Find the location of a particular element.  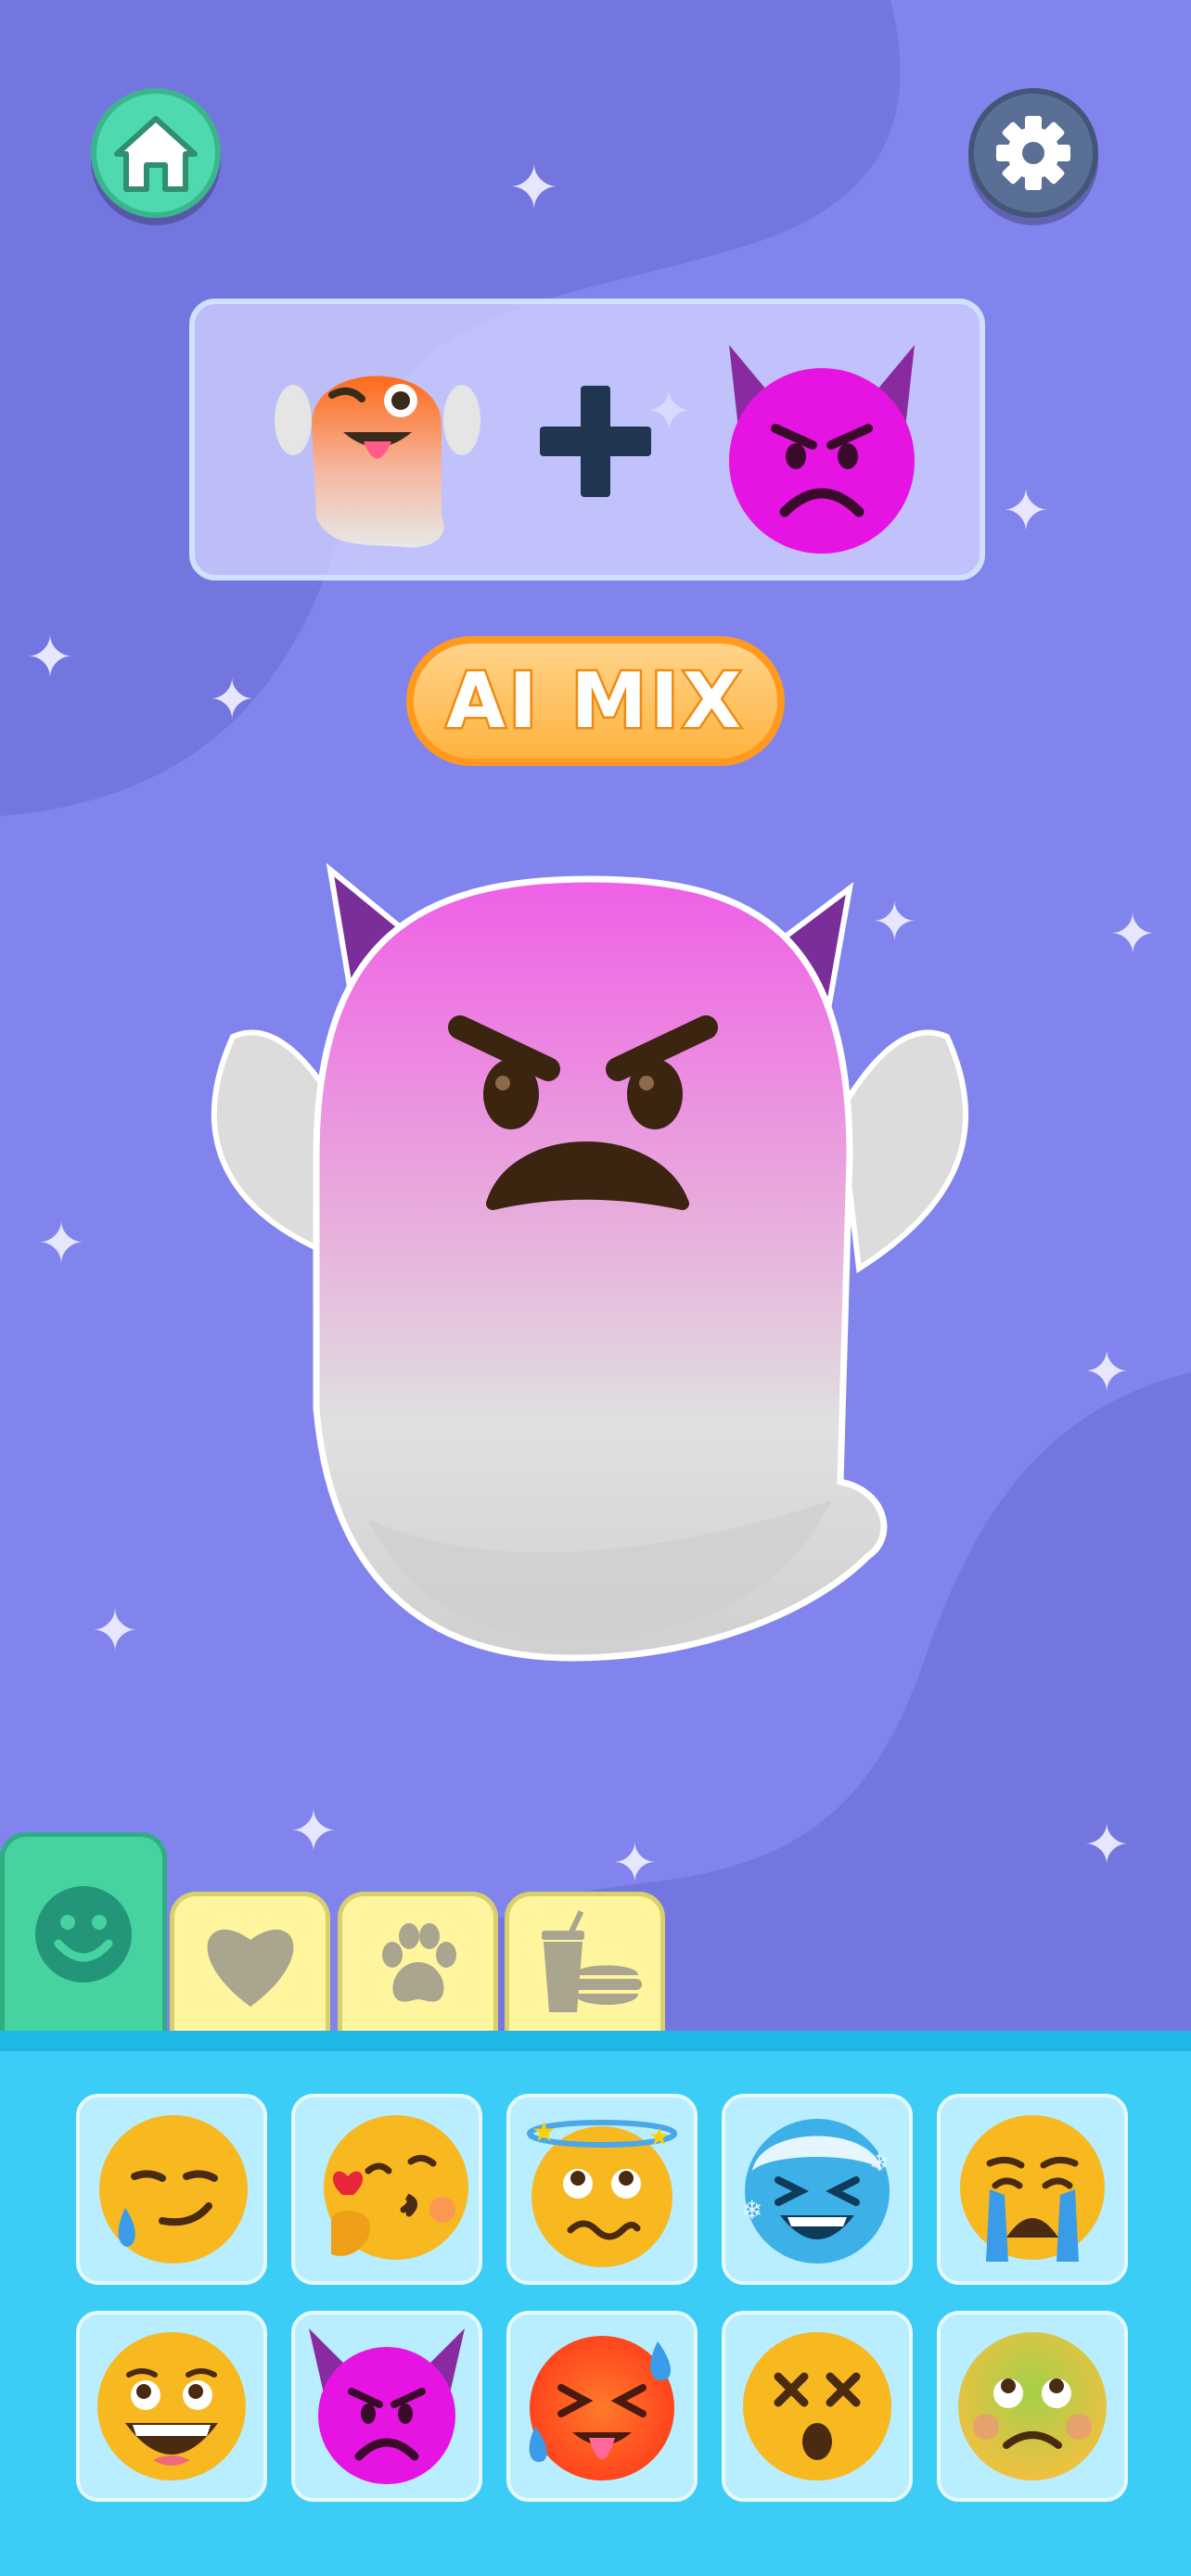

hot-sweat-tongue-emoji is located at coordinates (601, 2408).